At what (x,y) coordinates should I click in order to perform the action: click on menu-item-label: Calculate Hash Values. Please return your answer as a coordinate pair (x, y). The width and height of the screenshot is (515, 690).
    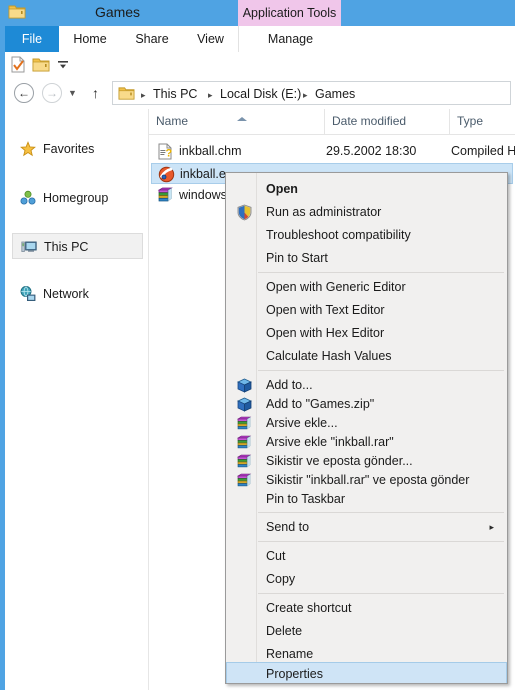
    Looking at the image, I should click on (329, 356).